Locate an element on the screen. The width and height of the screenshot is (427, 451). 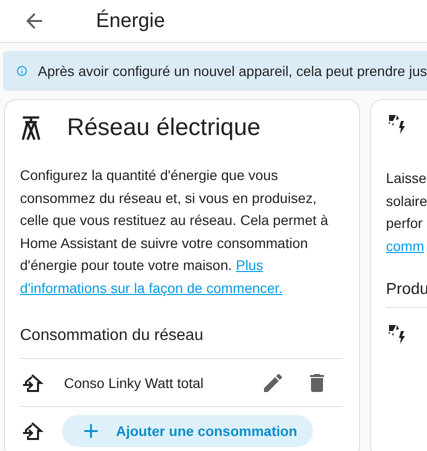
description-line: solaire is located at coordinates (406, 201).